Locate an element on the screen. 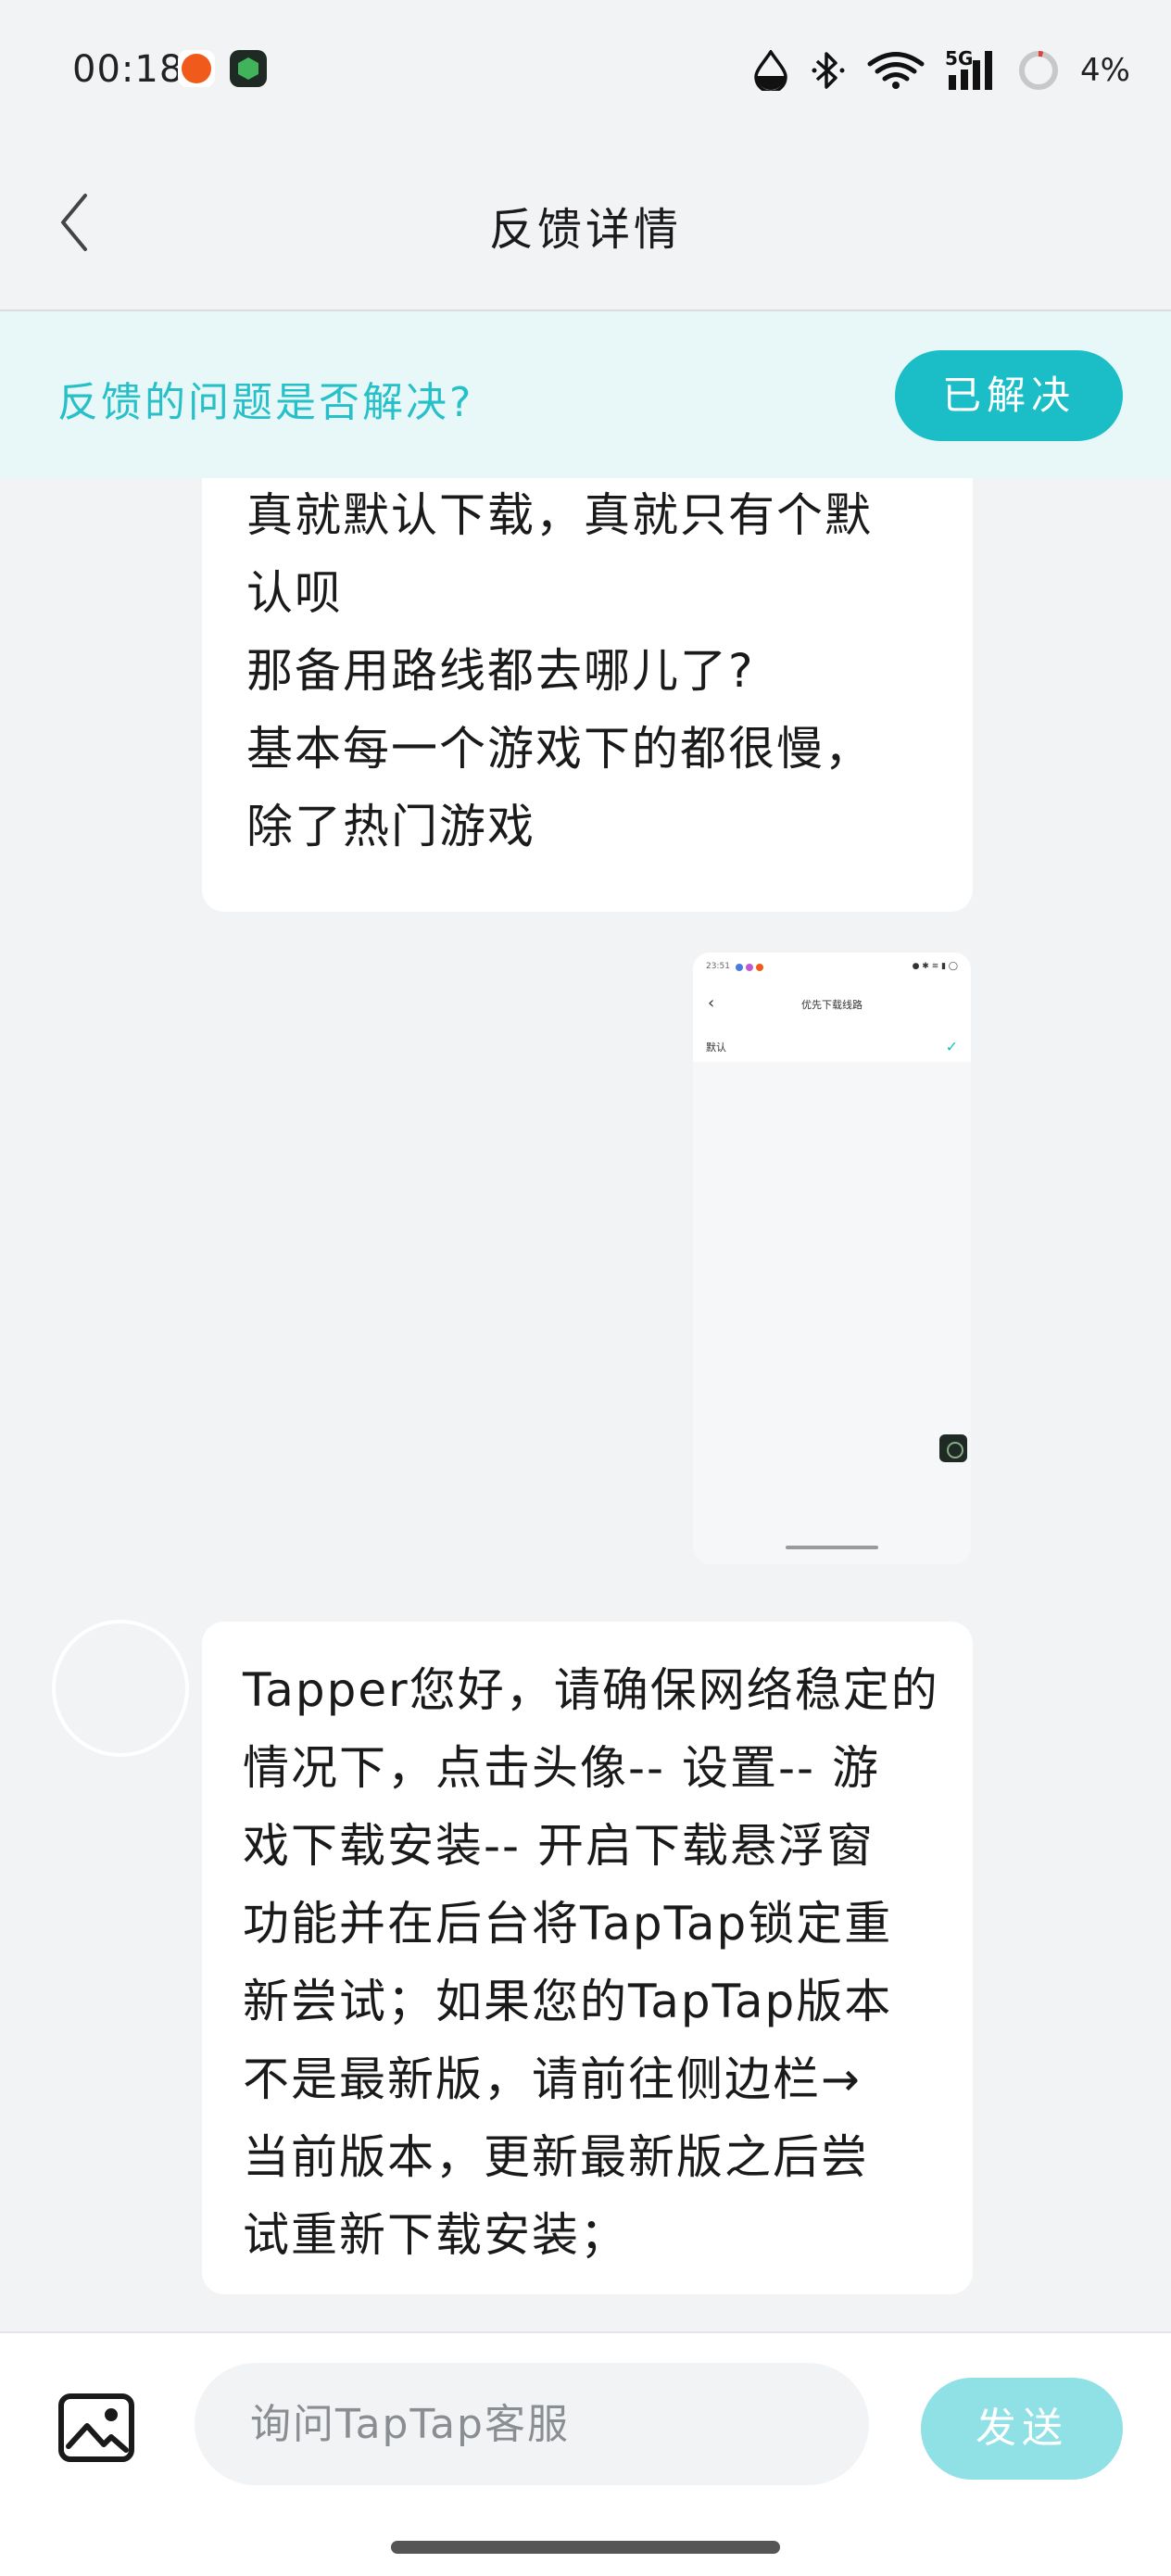 Image resolution: width=1171 pixels, height=2576 pixels. screenshot-status-icons: ● ✱ ≋ ▮ ◯ is located at coordinates (935, 967).